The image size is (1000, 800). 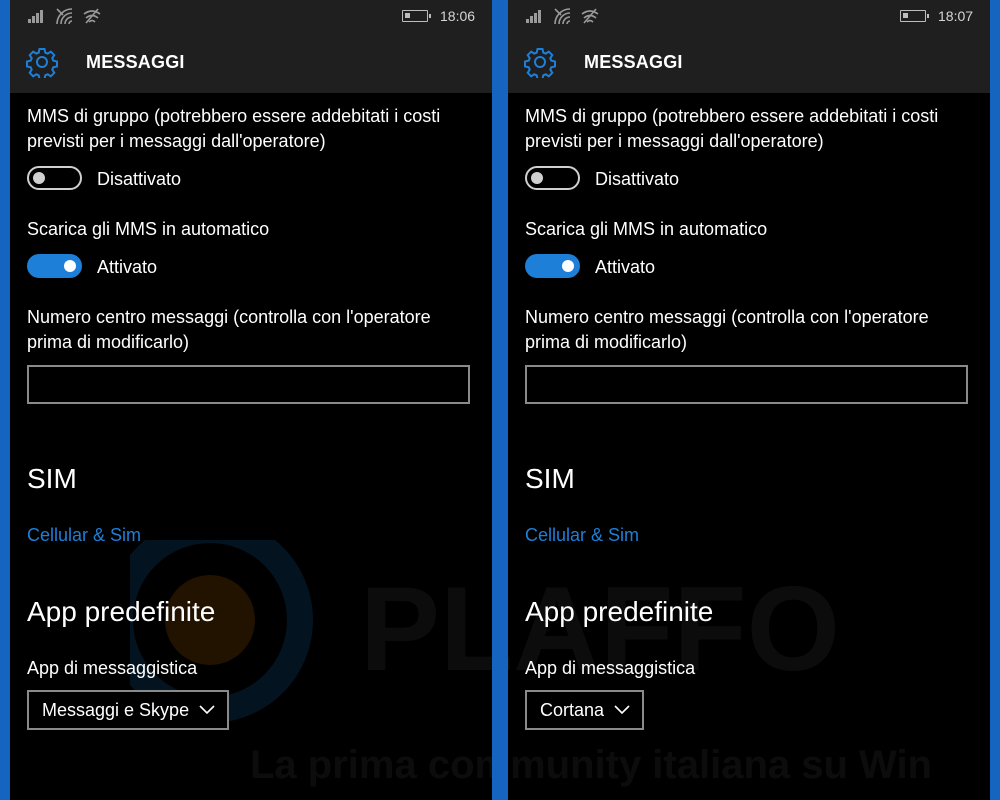 What do you see at coordinates (749, 16) in the screenshot?
I see `status-bar: 18:07` at bounding box center [749, 16].